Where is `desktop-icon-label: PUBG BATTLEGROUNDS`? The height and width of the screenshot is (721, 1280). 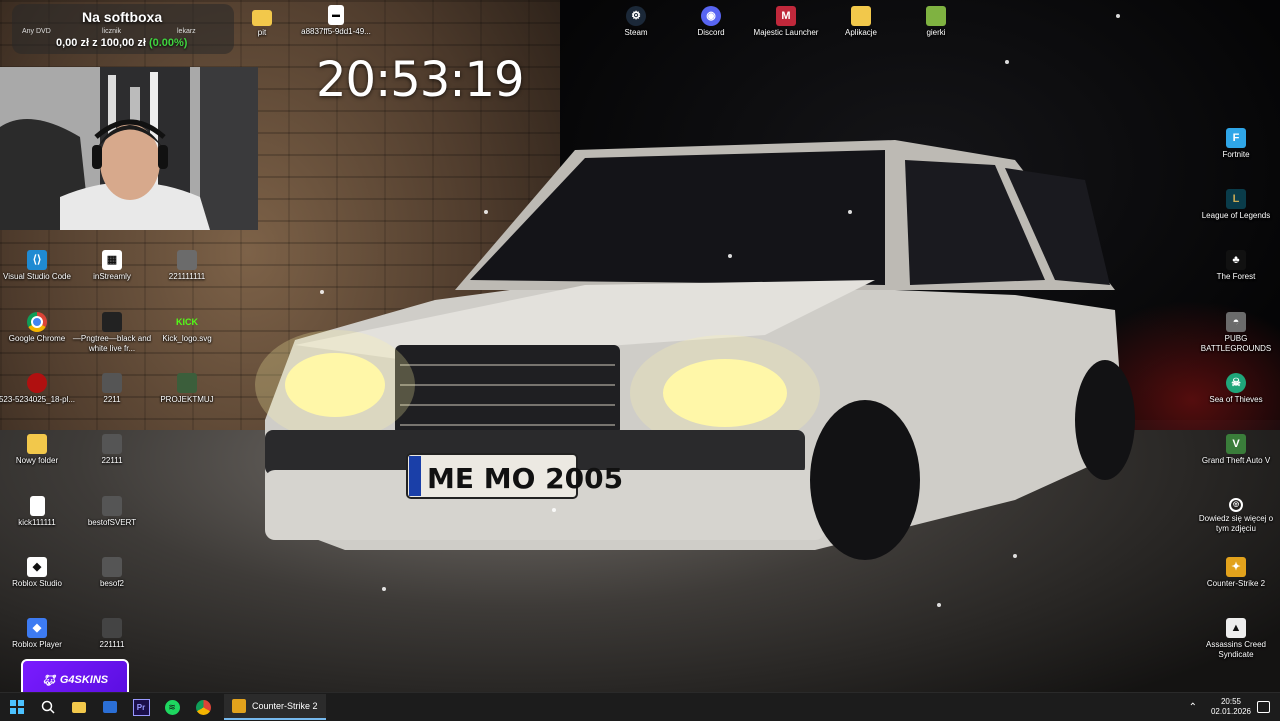 desktop-icon-label: PUBG BATTLEGROUNDS is located at coordinates (1236, 343).